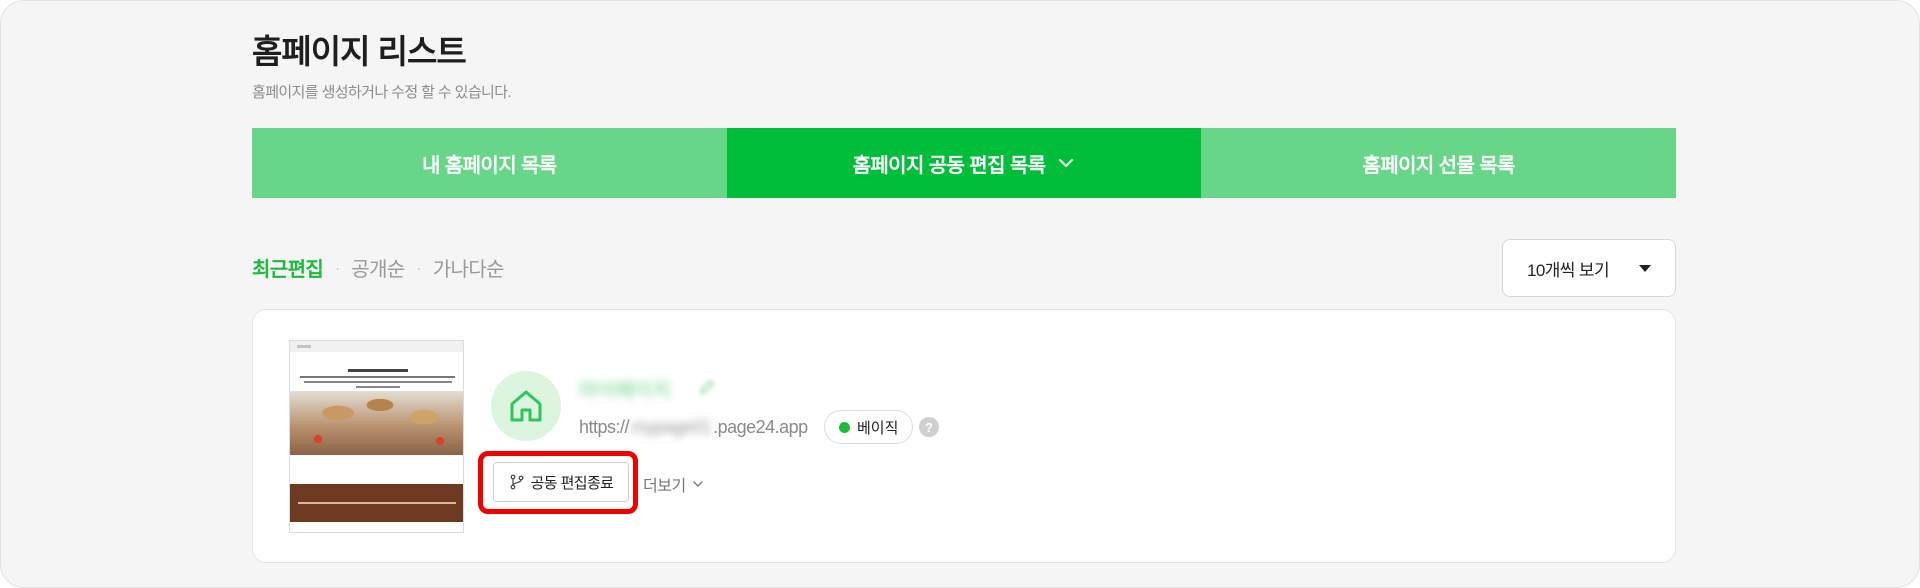 Image resolution: width=1920 pixels, height=588 pixels. What do you see at coordinates (707, 387) in the screenshot?
I see `edit-pencil-icon` at bounding box center [707, 387].